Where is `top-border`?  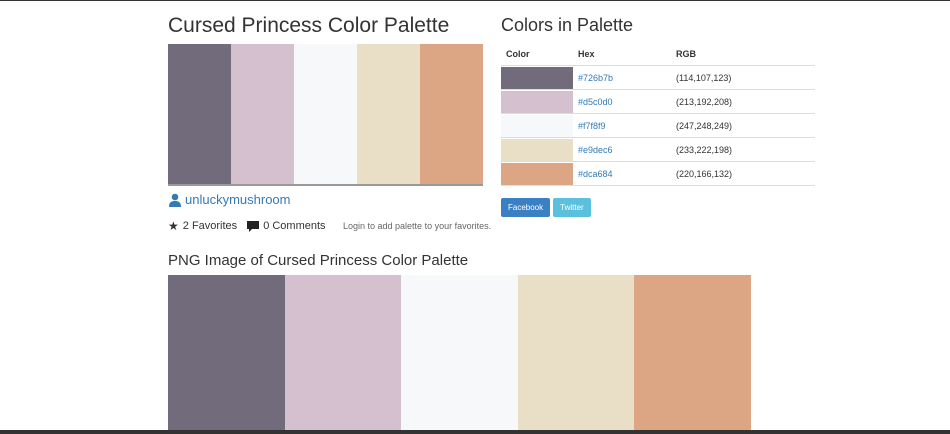 top-border is located at coordinates (475, 0).